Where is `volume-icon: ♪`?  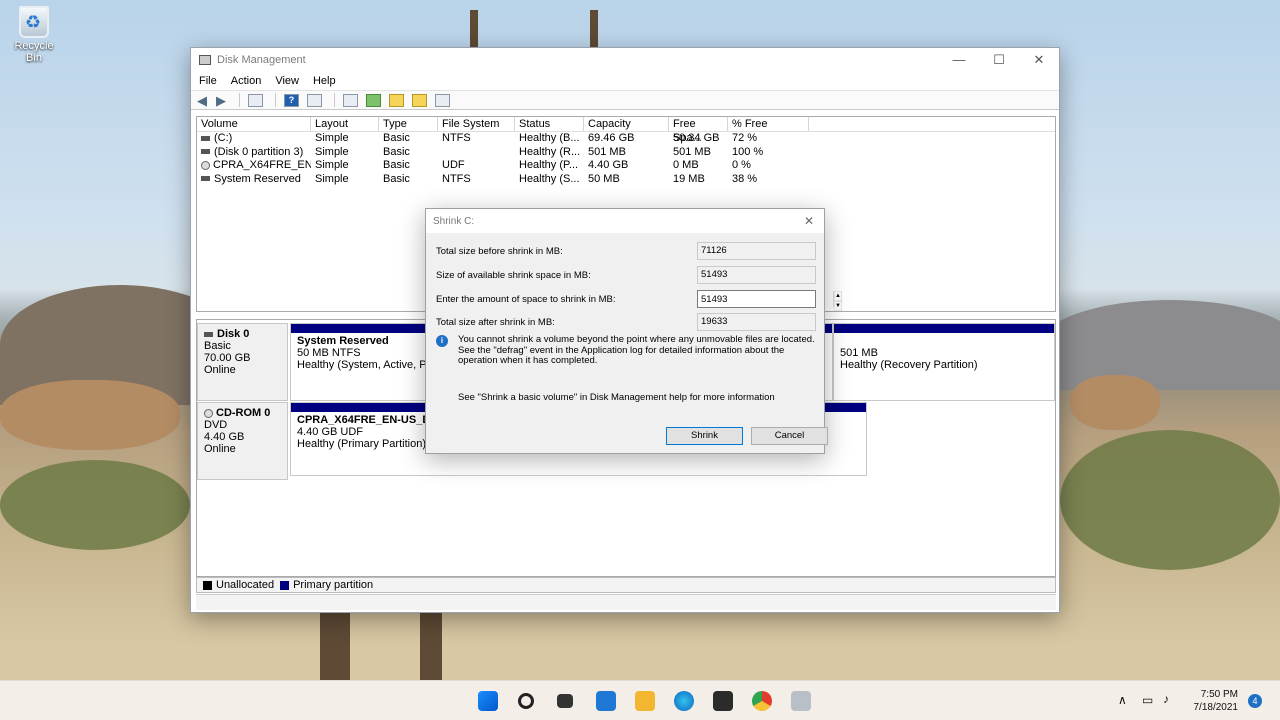 volume-icon: ♪ is located at coordinates (1166, 699).